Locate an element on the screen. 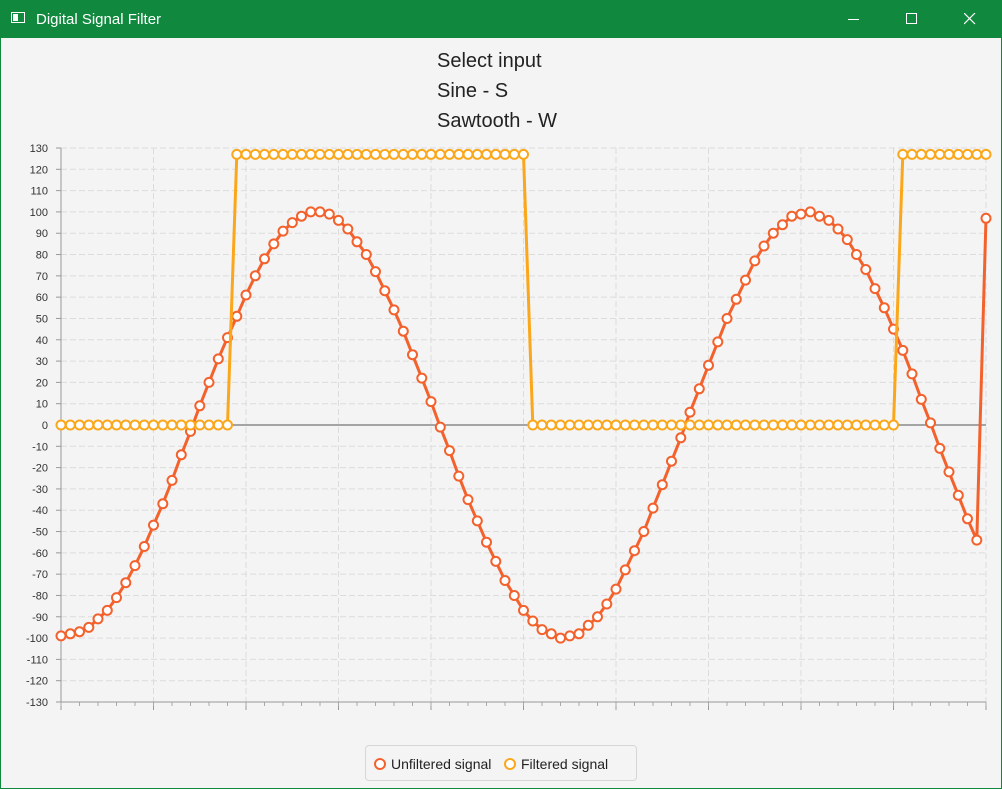 This screenshot has width=1002, height=789. close-icon is located at coordinates (970, 19).